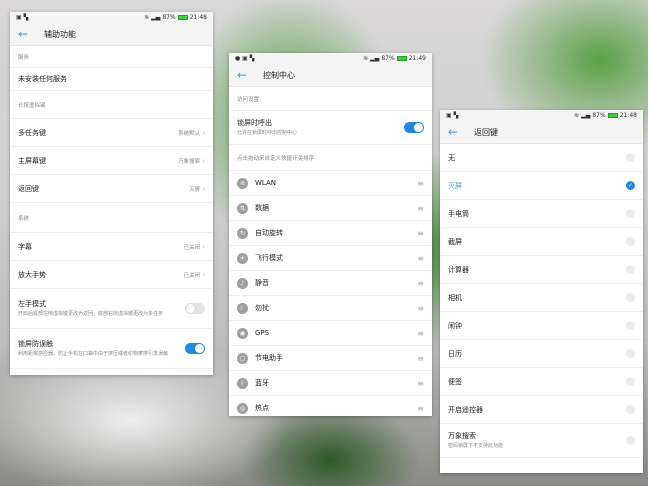 The width and height of the screenshot is (648, 486). What do you see at coordinates (541, 214) in the screenshot?
I see `option-row: 手电筒` at bounding box center [541, 214].